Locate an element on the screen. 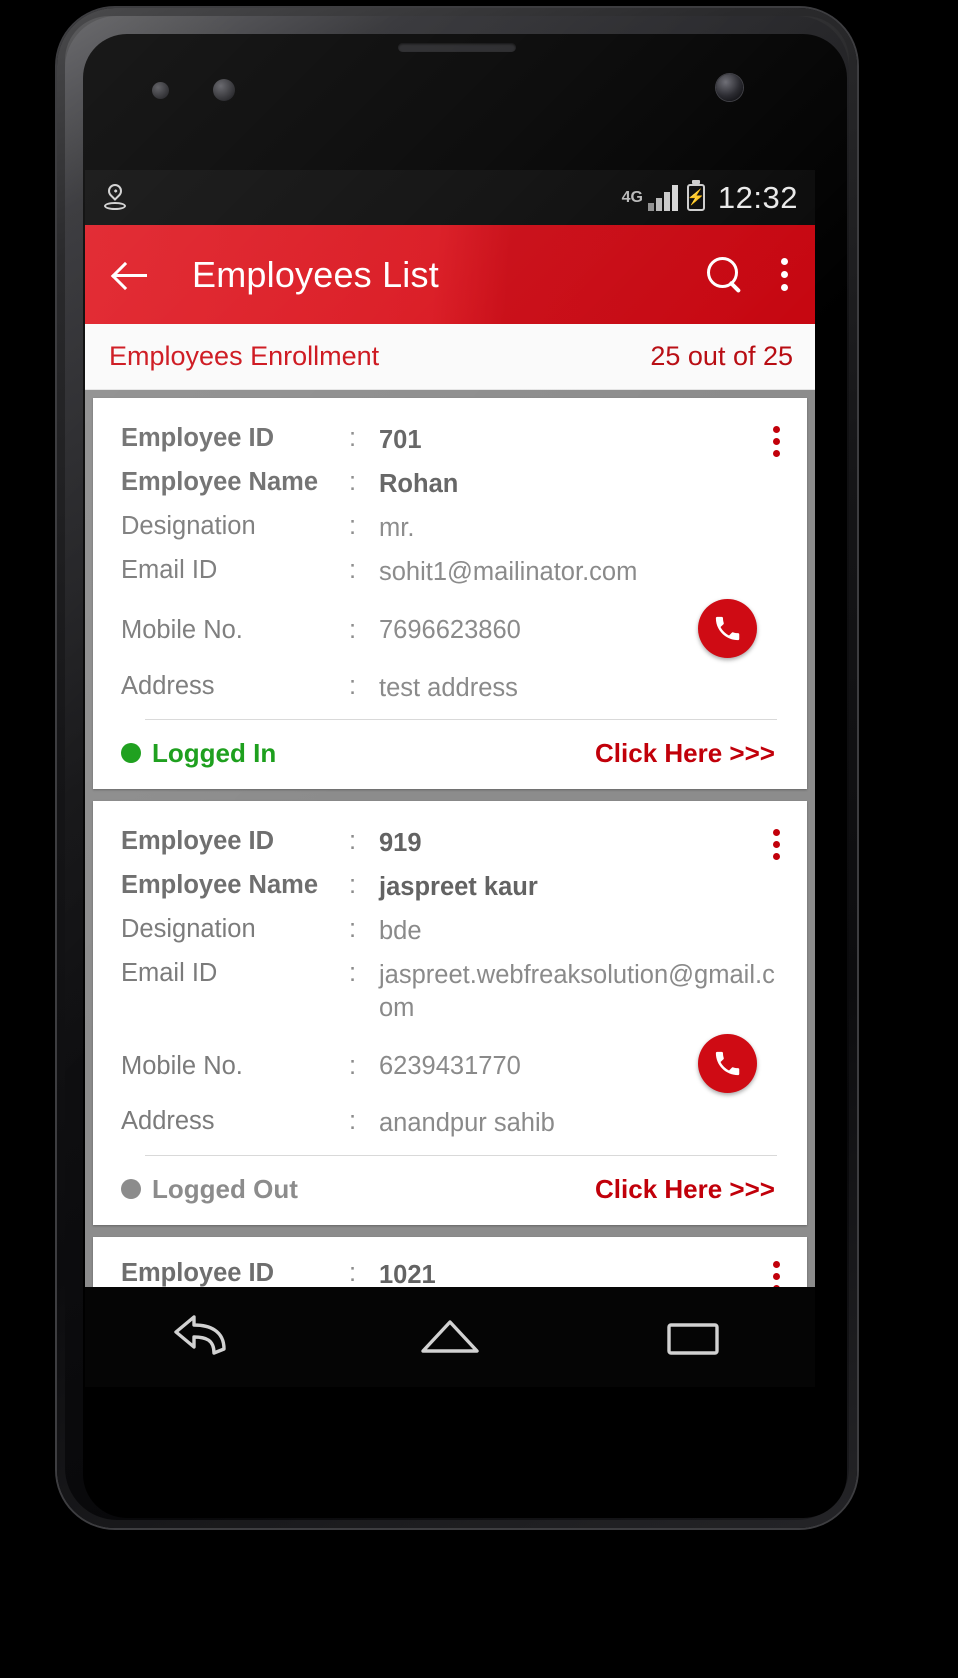 The image size is (958, 1678). status-bar: 4G ⚡ 12:32 is located at coordinates (450, 197).